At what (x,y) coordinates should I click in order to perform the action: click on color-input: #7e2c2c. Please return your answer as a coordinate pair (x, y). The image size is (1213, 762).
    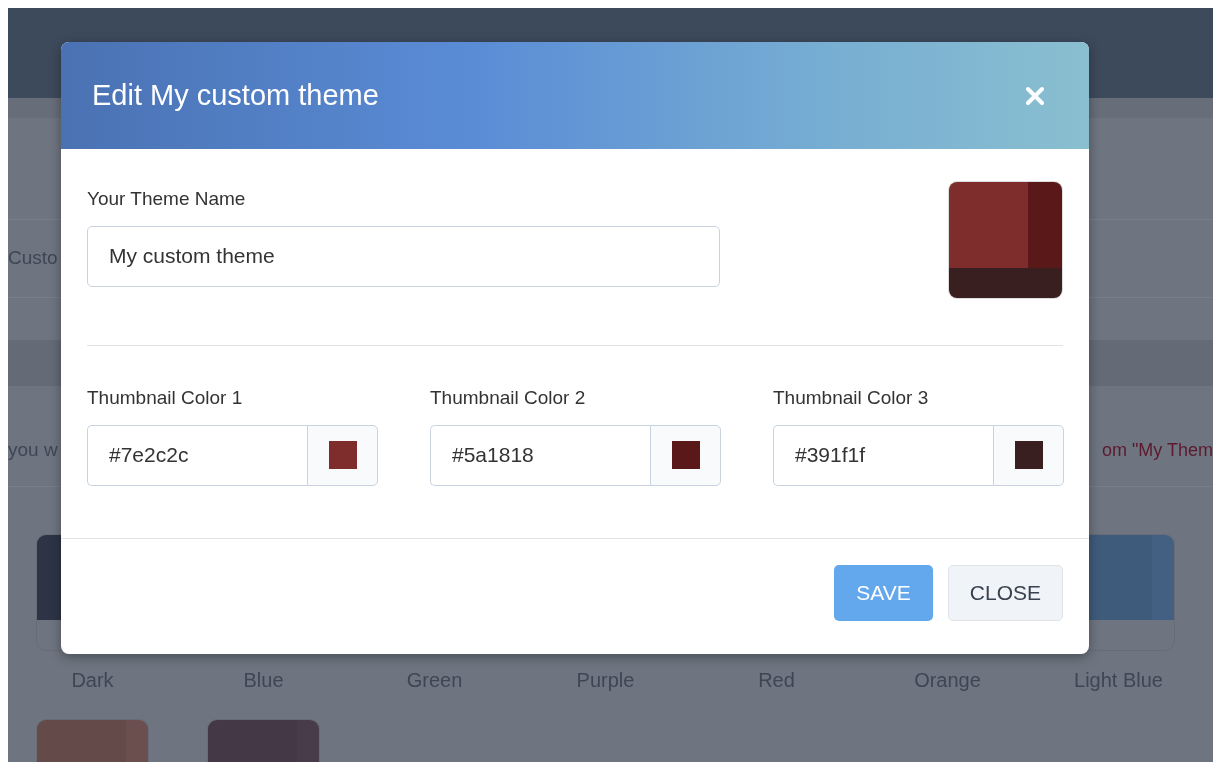
    Looking at the image, I should click on (197, 455).